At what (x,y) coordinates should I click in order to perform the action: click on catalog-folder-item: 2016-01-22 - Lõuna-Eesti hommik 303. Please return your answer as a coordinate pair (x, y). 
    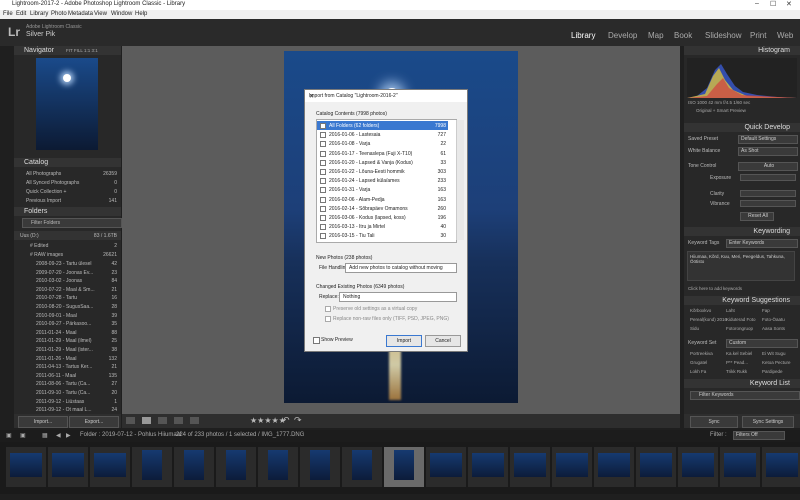
    Looking at the image, I should click on (382, 171).